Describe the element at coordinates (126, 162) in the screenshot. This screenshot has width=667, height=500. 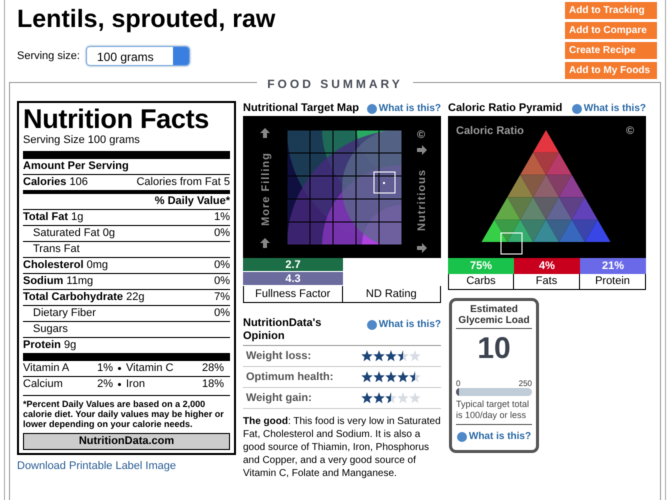
I see `amount-per-serving: Amount Per Serving` at that location.